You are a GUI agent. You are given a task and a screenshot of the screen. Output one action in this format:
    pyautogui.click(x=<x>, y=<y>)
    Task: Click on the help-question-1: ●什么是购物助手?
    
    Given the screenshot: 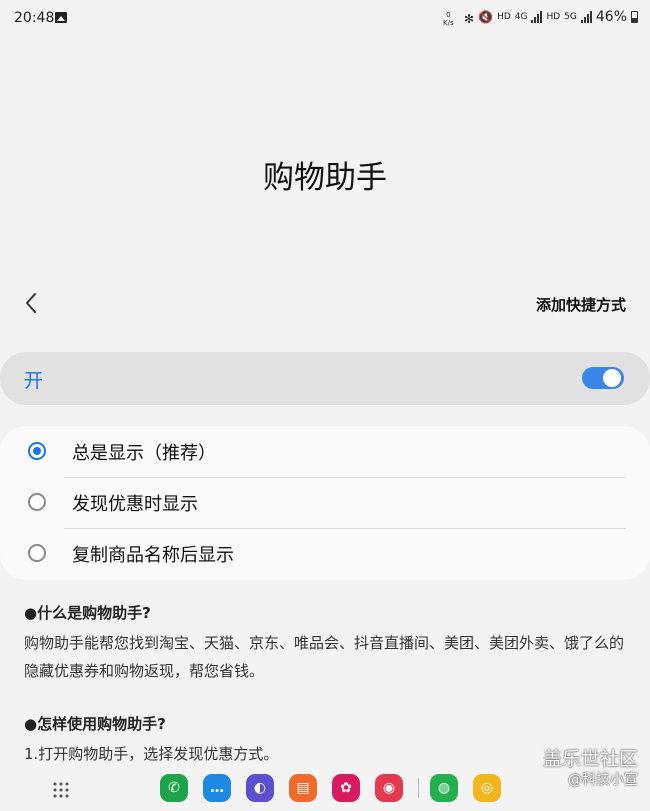 What is the action you would take?
    pyautogui.click(x=87, y=613)
    